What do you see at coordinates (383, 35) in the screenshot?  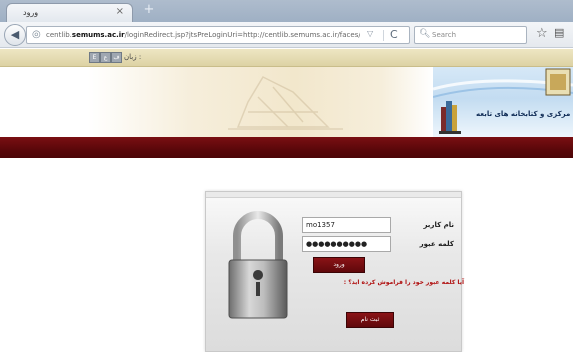 I see `url-separator` at bounding box center [383, 35].